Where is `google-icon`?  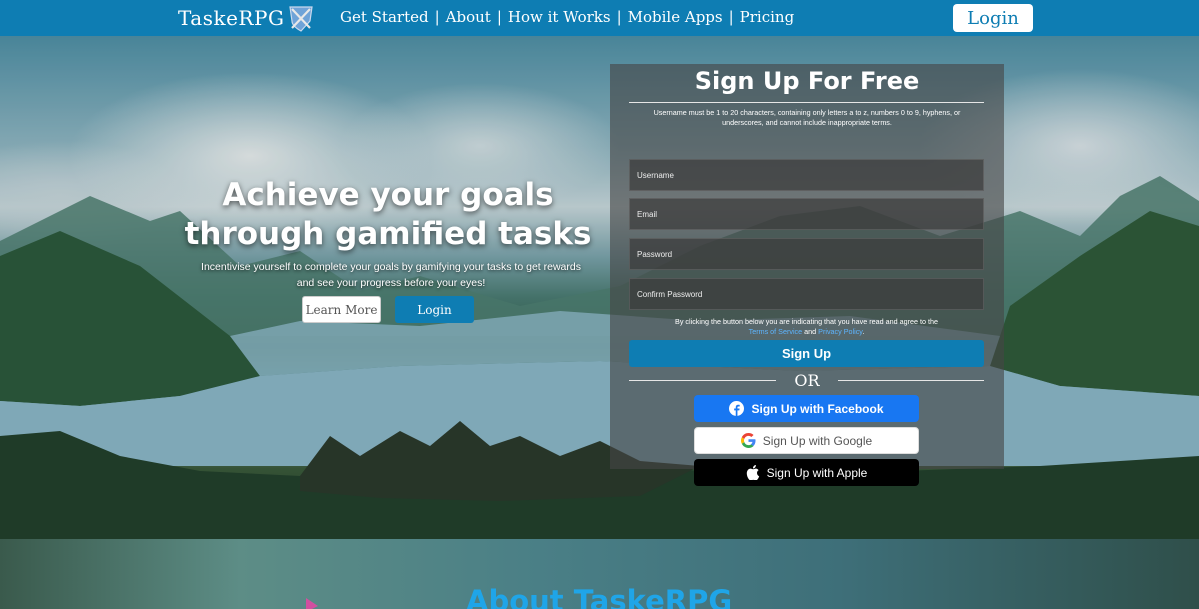
google-icon is located at coordinates (748, 440).